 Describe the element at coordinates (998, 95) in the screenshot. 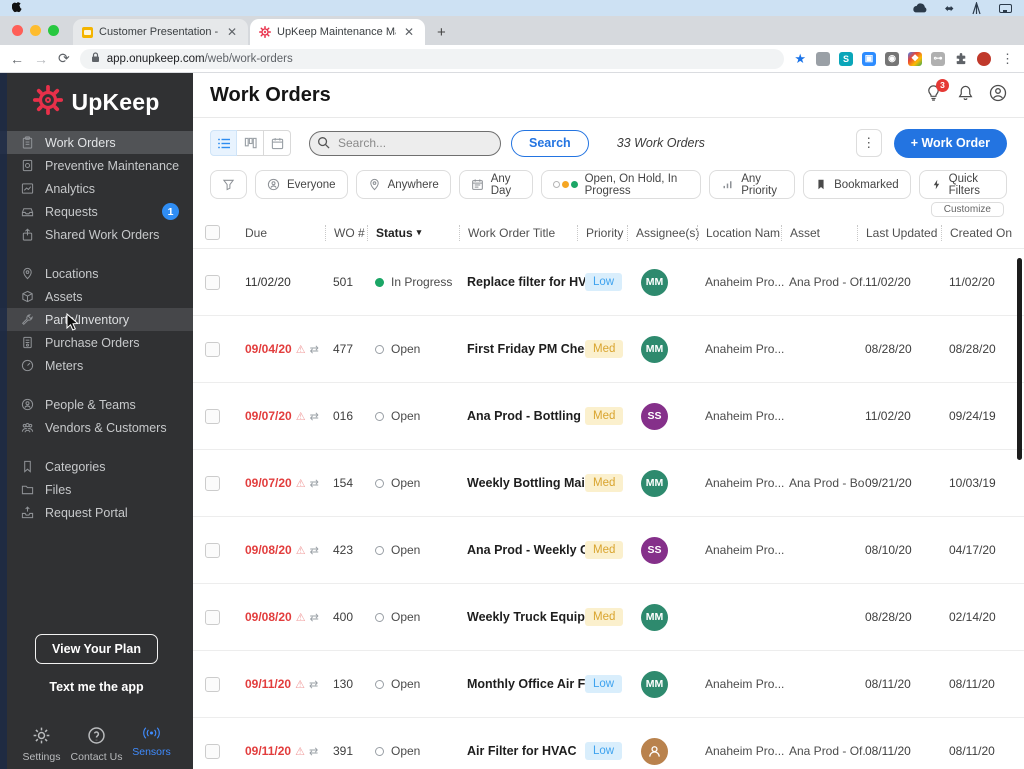

I see `account-icon` at that location.